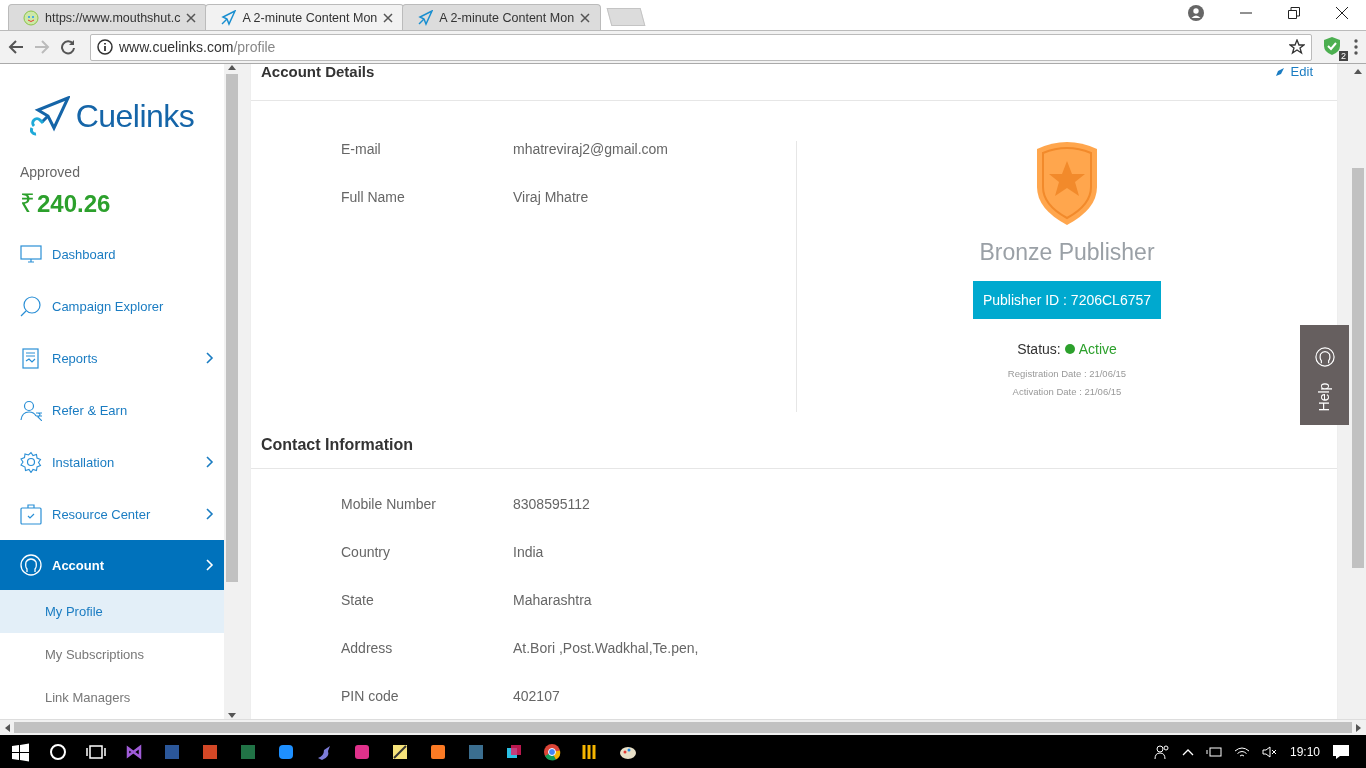 Image resolution: width=1366 pixels, height=768 pixels. Describe the element at coordinates (112, 462) in the screenshot. I see `sidebar-item: Installation` at that location.